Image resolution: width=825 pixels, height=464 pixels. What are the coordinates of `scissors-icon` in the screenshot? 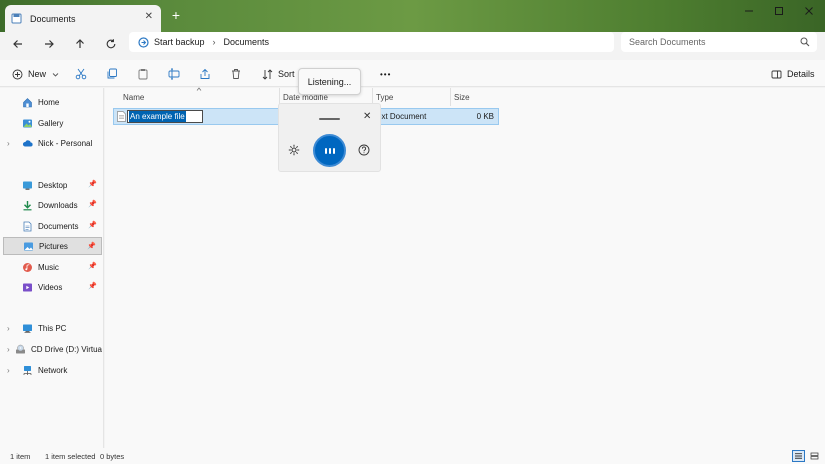 It's located at (81, 74).